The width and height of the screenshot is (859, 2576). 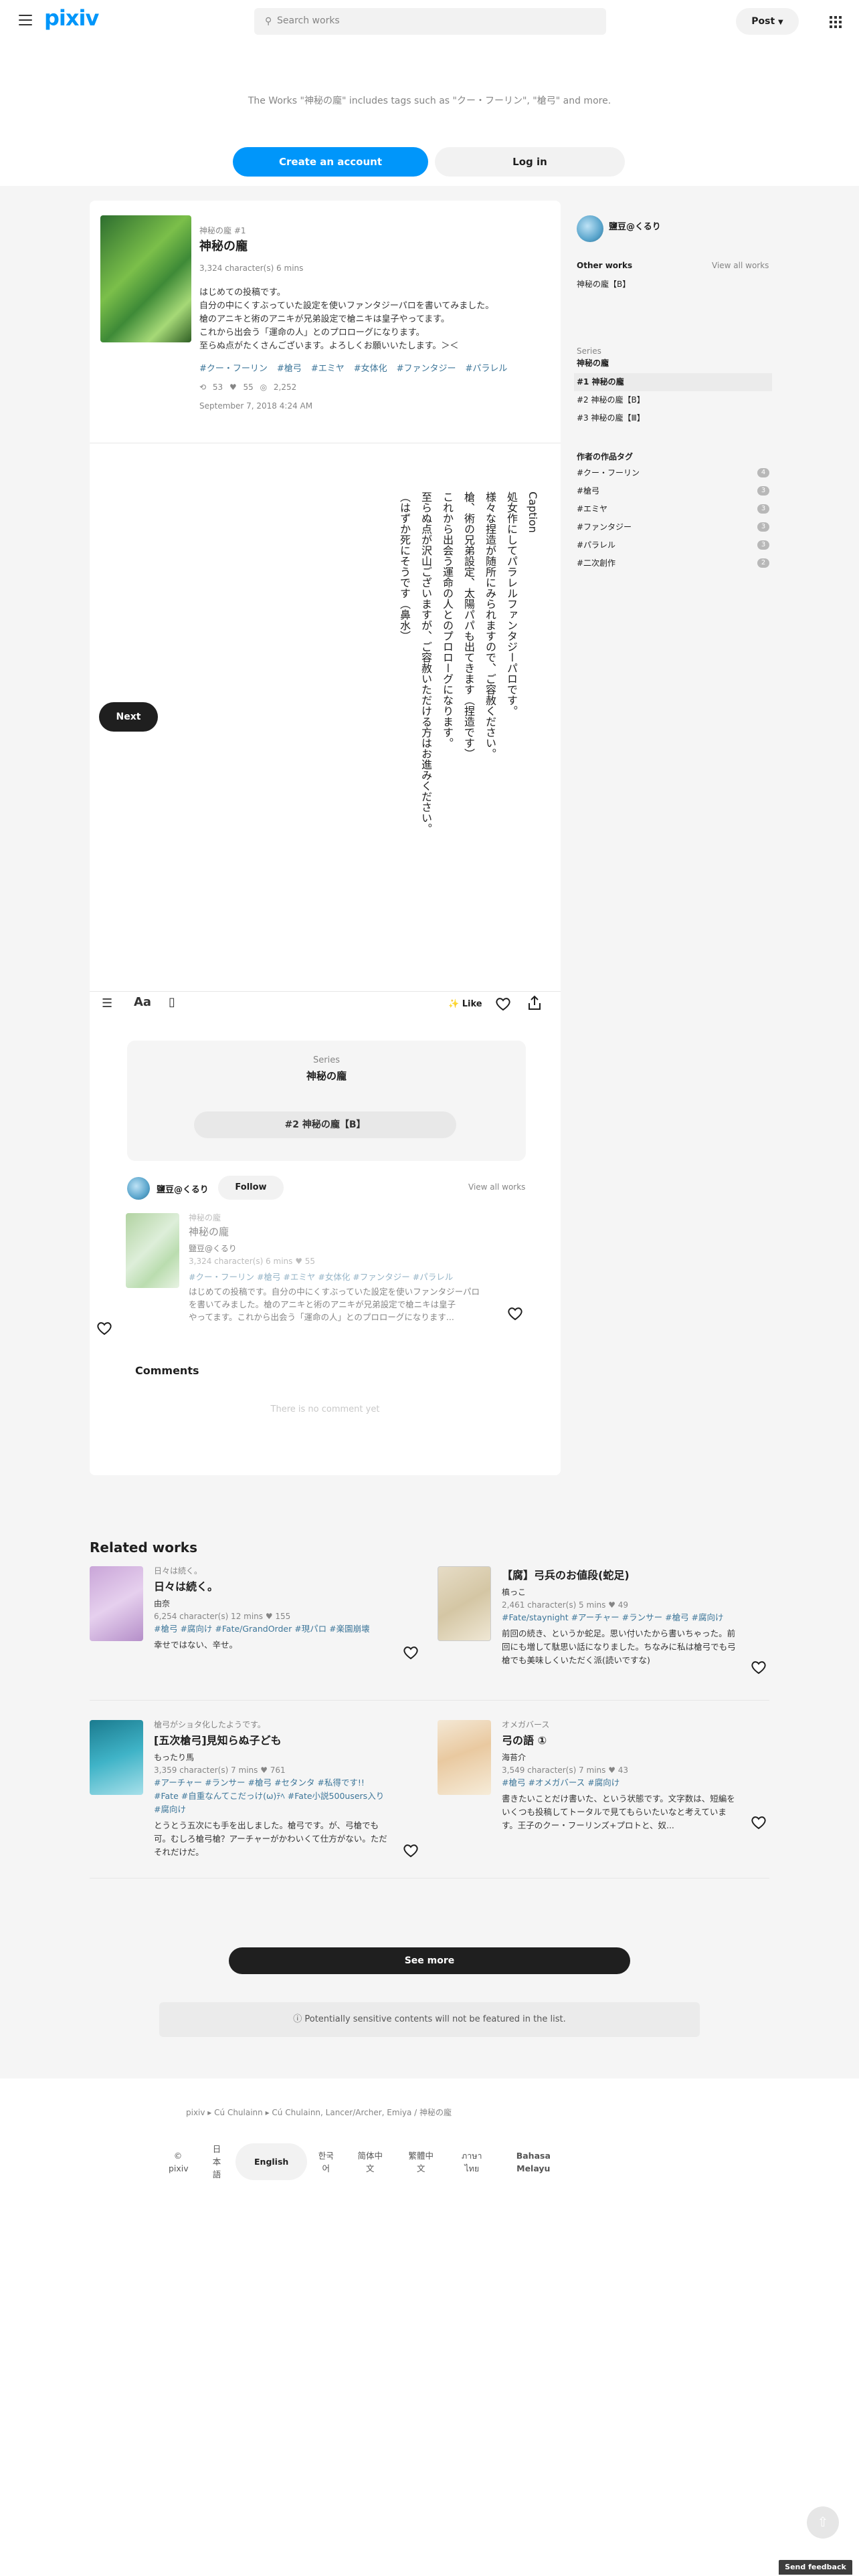 What do you see at coordinates (487, 369) in the screenshot?
I see `tag-link: #パラレル` at bounding box center [487, 369].